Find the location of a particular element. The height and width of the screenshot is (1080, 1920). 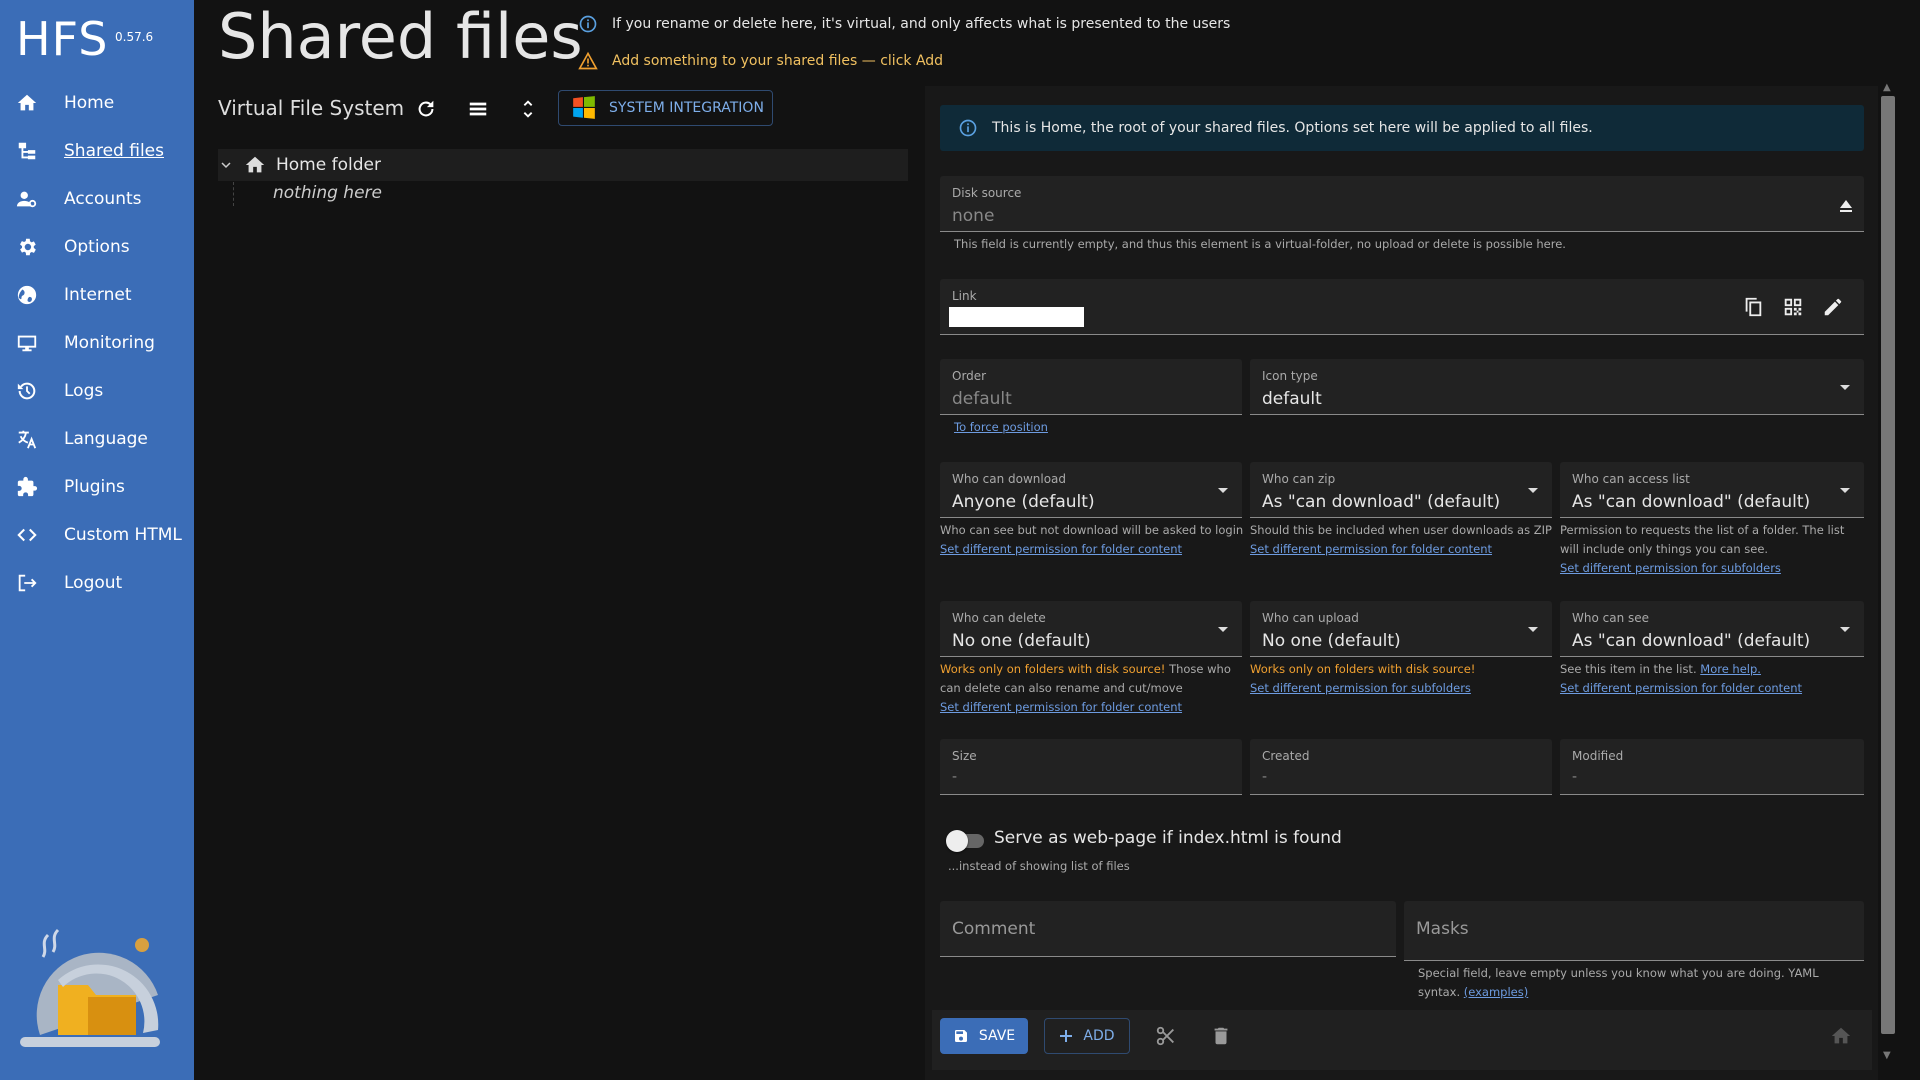

save-button: SAVE is located at coordinates (984, 1036).